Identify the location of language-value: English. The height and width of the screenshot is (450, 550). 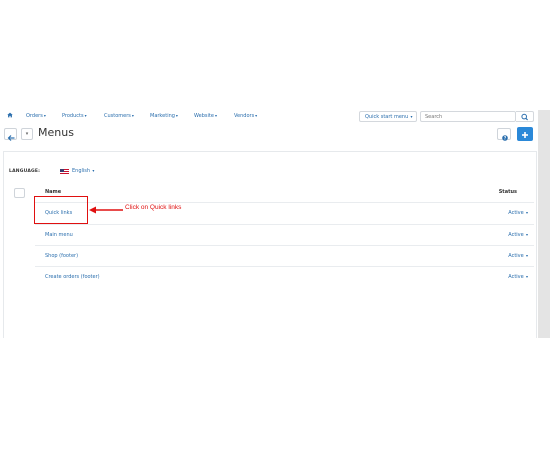
(81, 171).